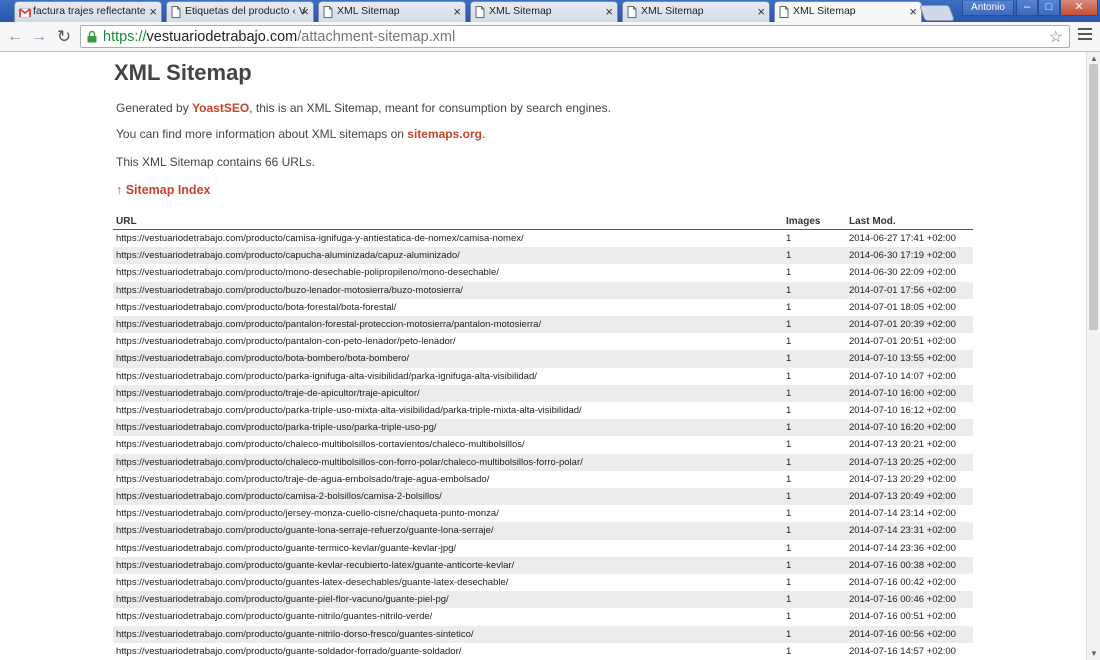 The height and width of the screenshot is (660, 1100). What do you see at coordinates (988, 8) in the screenshot?
I see `user-profile-button: Antonio` at bounding box center [988, 8].